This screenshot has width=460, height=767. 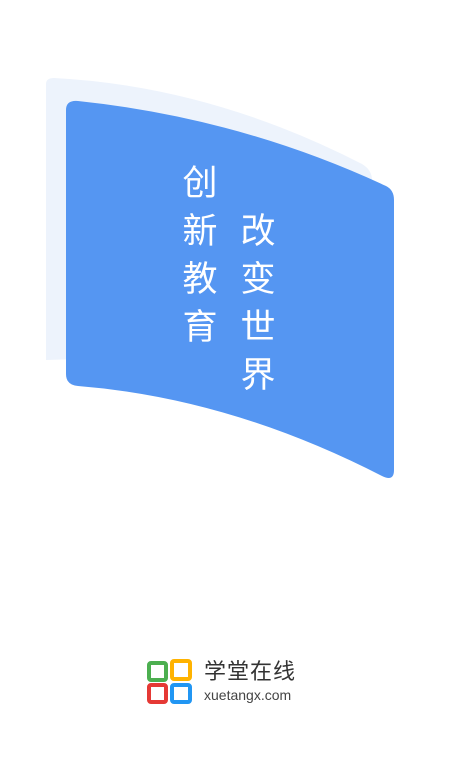 What do you see at coordinates (248, 695) in the screenshot?
I see `brand-domain: xuetangx.com` at bounding box center [248, 695].